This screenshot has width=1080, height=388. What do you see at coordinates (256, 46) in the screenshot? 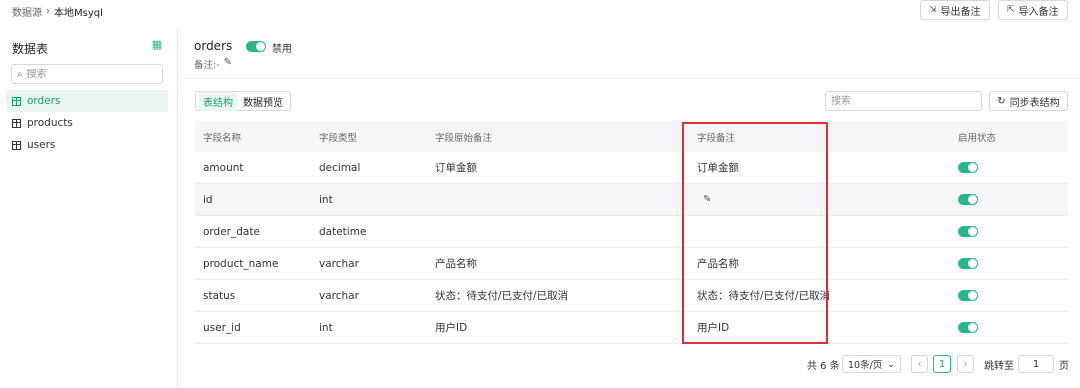
I see `table-enable-toggle` at bounding box center [256, 46].